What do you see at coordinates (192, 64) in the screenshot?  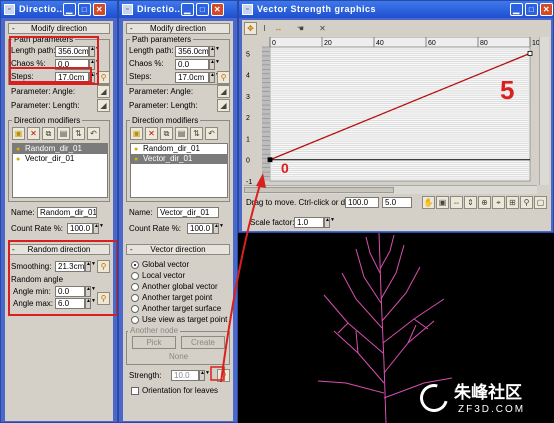 I see `chaos-input: 0.0` at bounding box center [192, 64].